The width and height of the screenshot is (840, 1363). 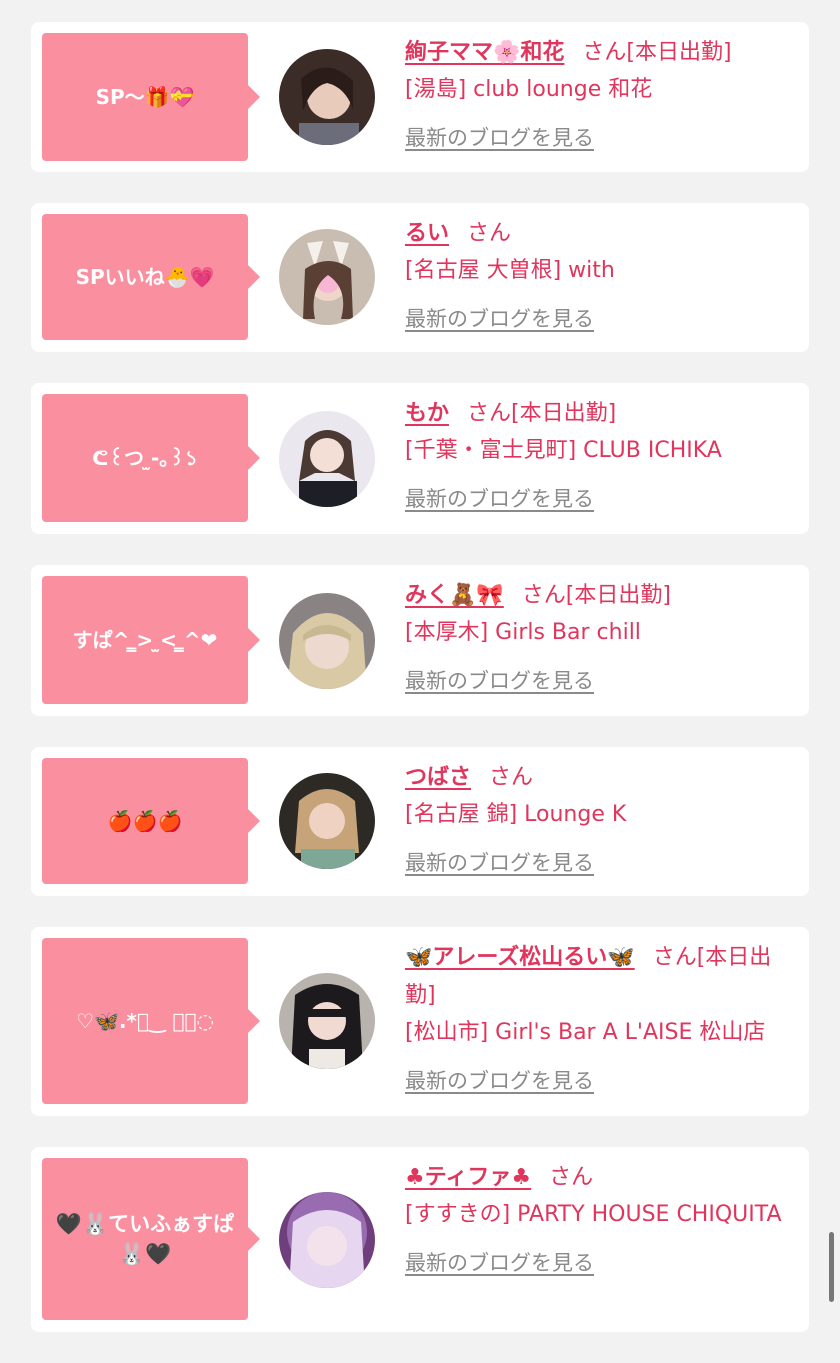 I want to click on cast-name-link: 絢子ママ🌸和花, so click(x=484, y=52).